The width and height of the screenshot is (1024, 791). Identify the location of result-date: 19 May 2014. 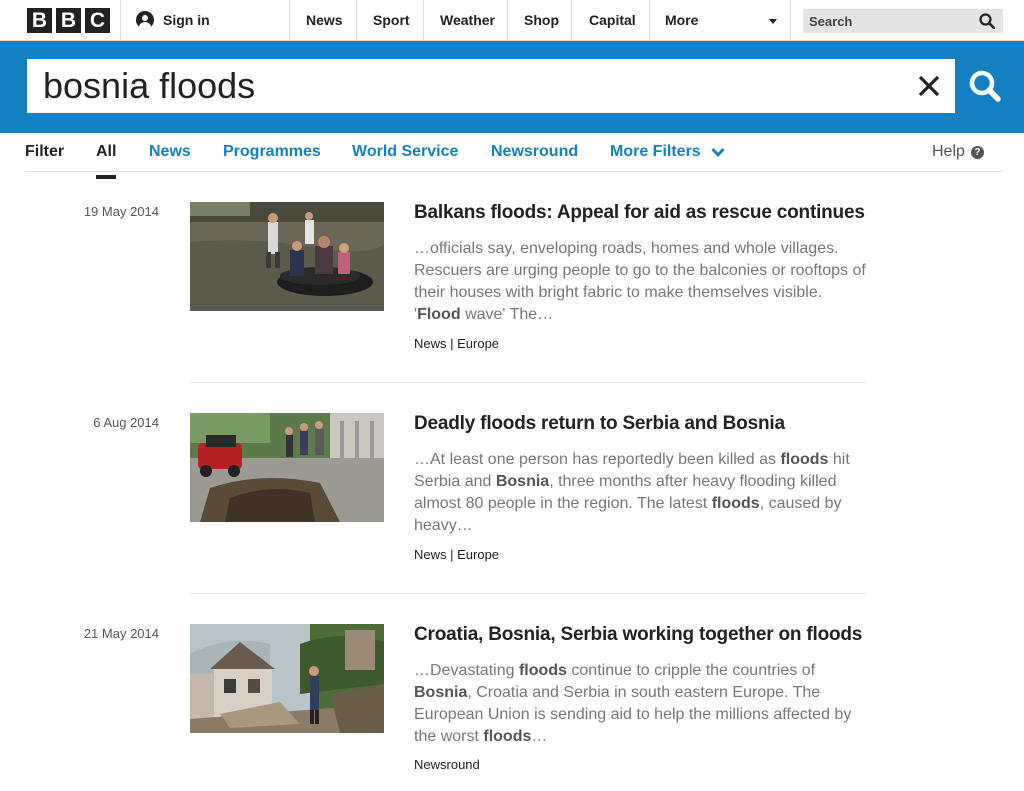
(121, 211).